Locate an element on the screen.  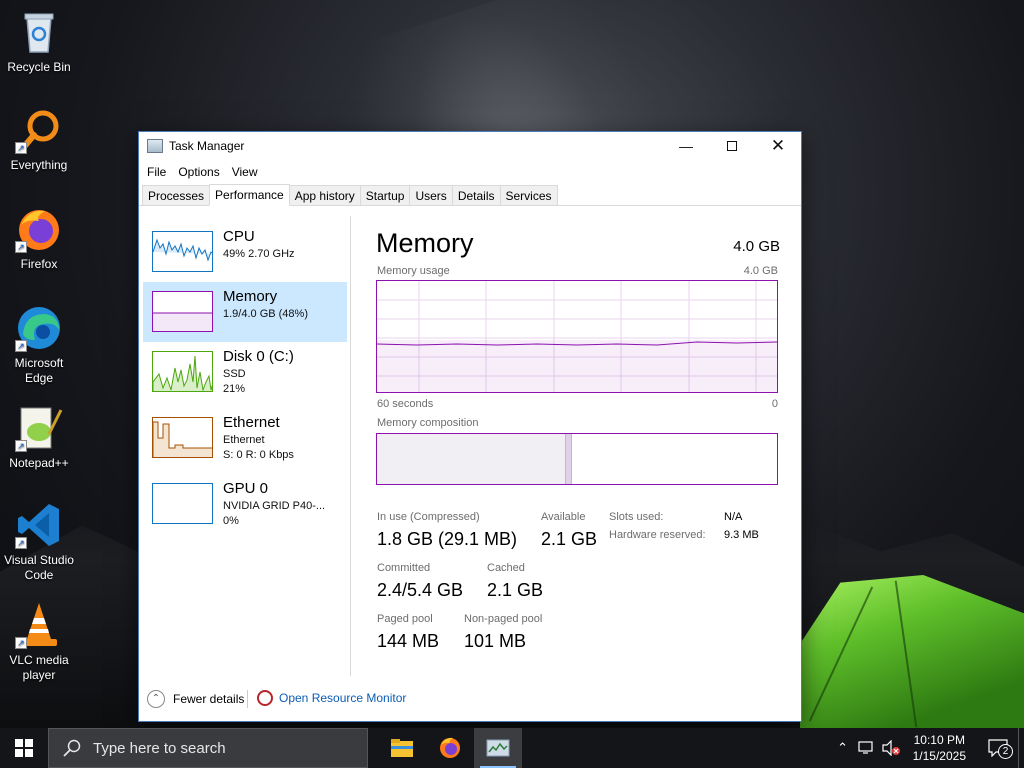
file-explorer-icon is located at coordinates (402, 748).